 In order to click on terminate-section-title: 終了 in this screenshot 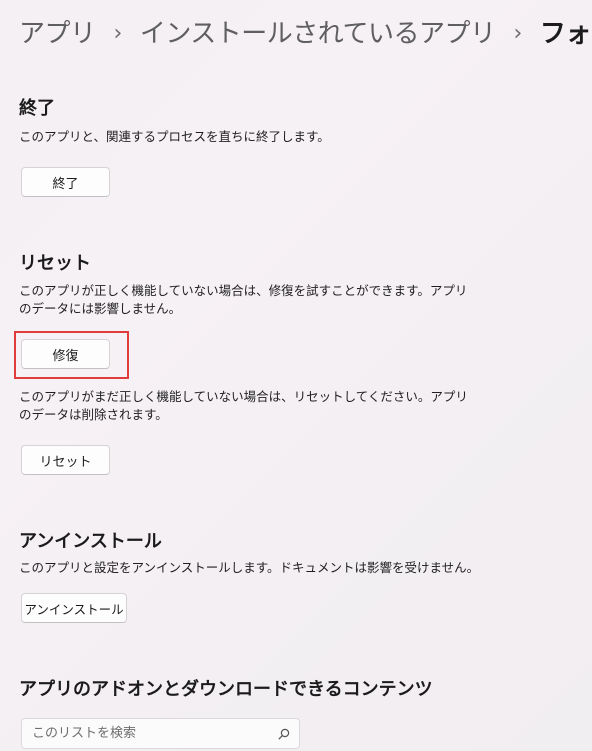, I will do `click(37, 108)`.